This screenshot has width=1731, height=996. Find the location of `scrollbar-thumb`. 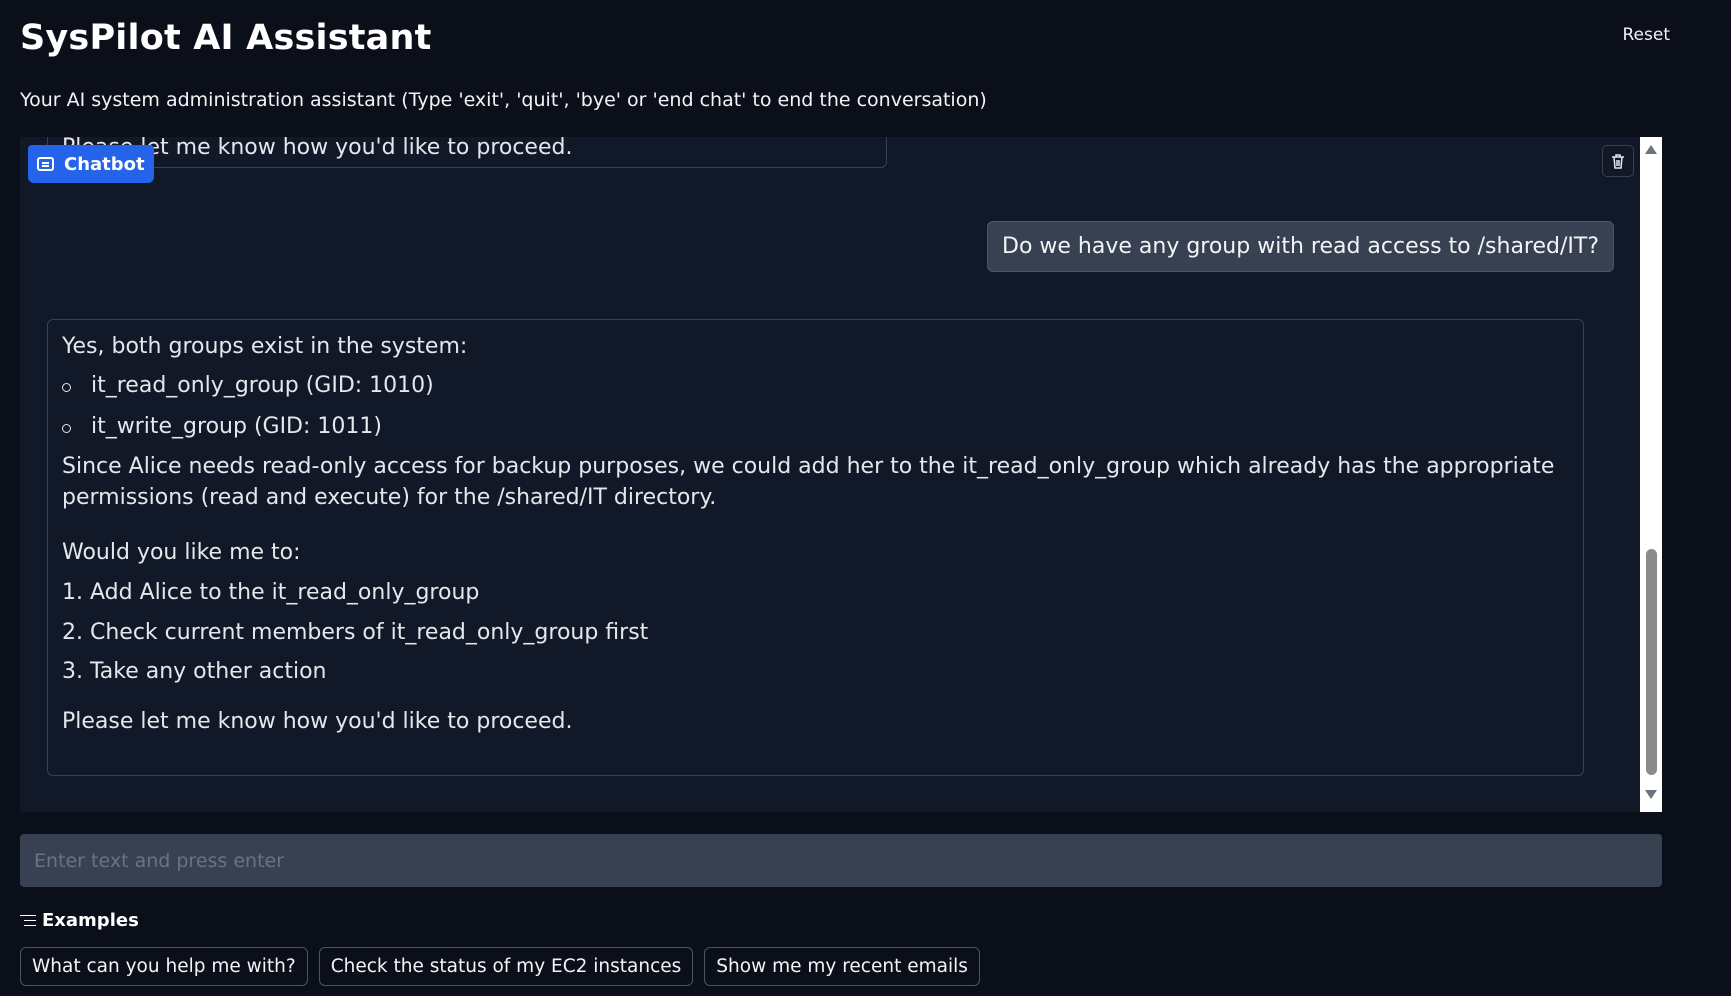

scrollbar-thumb is located at coordinates (1651, 662).